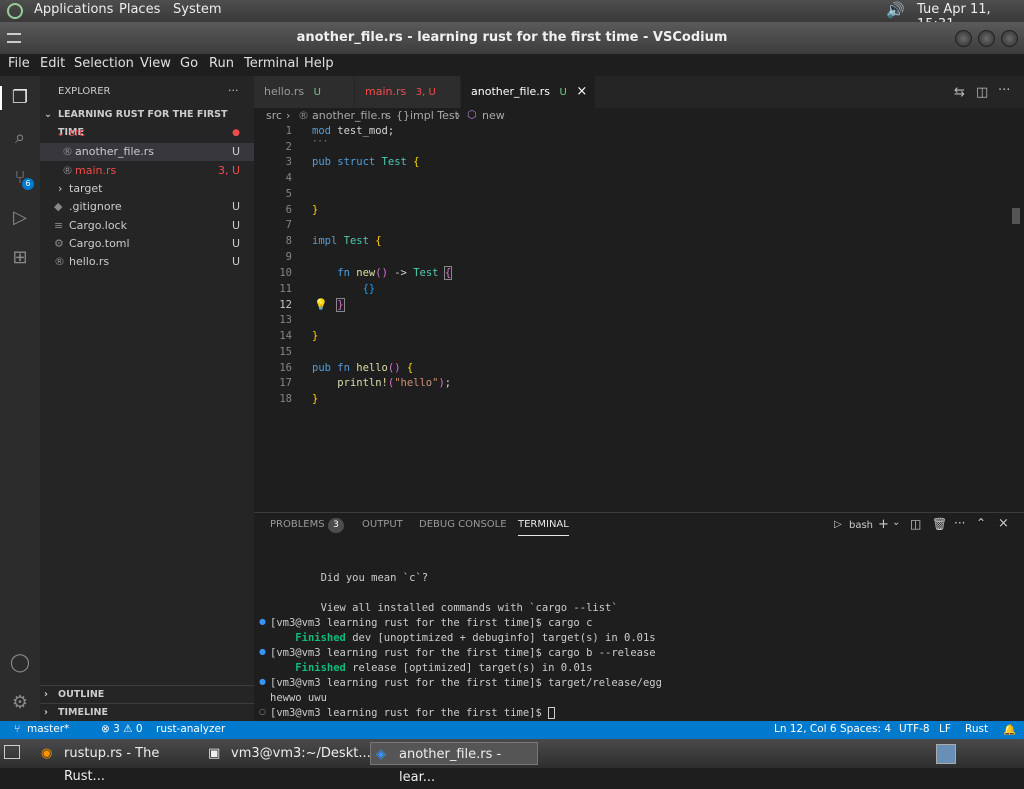 The width and height of the screenshot is (1024, 789). Describe the element at coordinates (288, 225) in the screenshot. I see `line-number: 7` at that location.